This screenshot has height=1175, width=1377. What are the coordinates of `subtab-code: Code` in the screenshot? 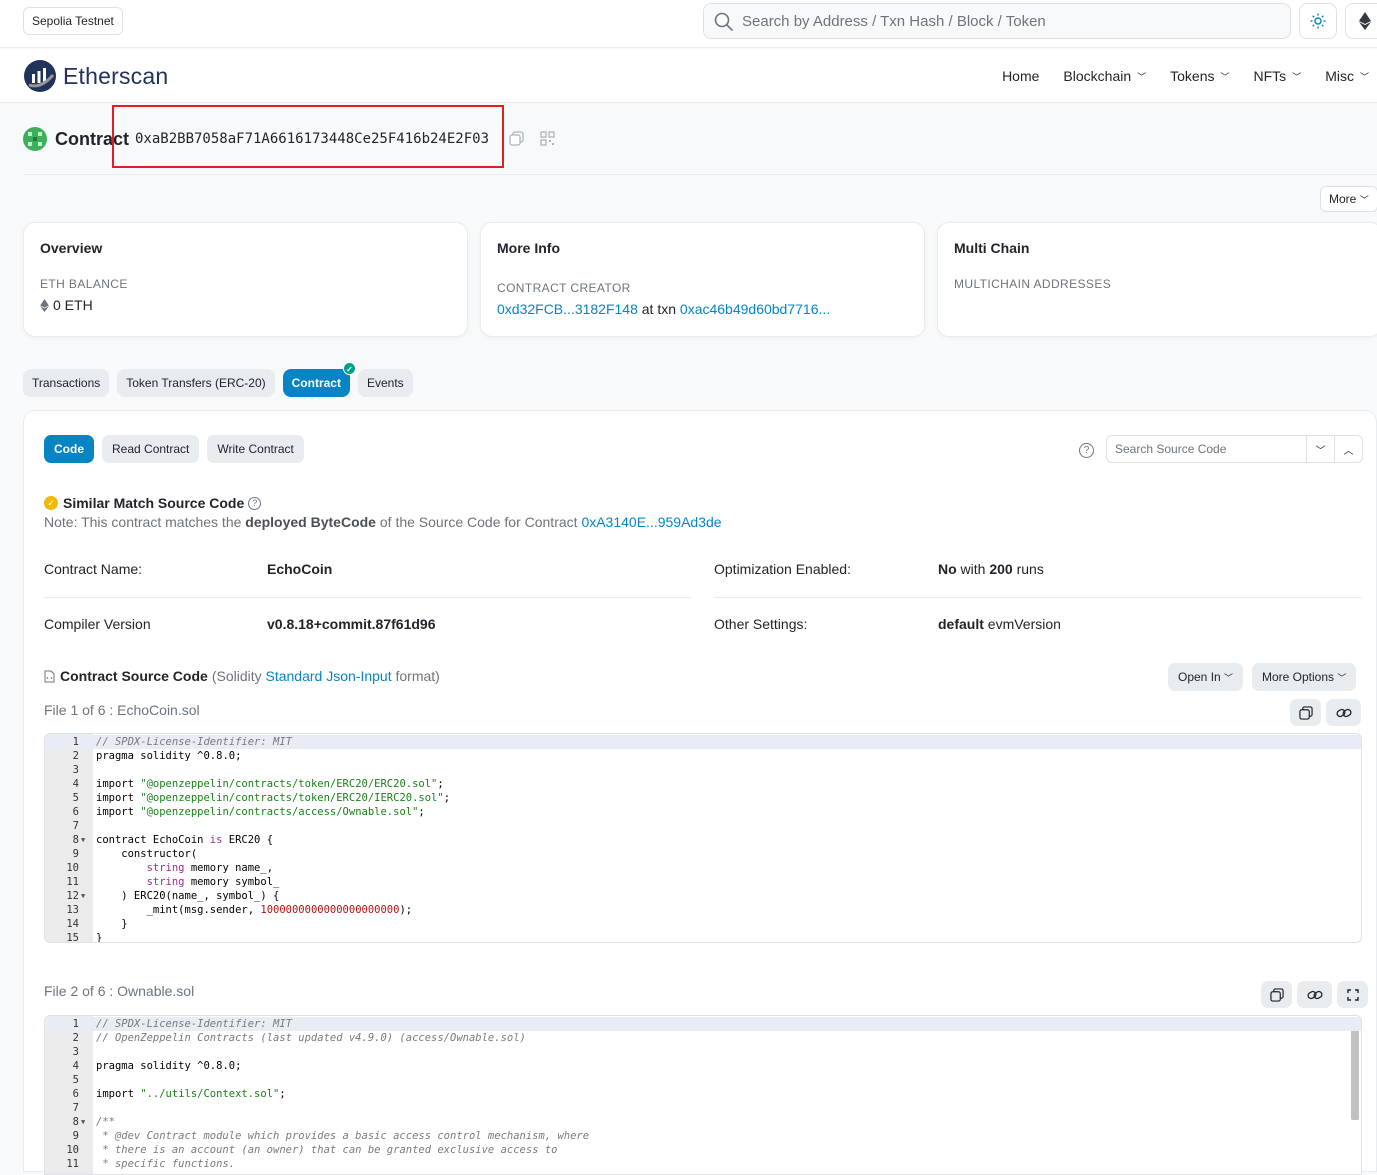 It's located at (69, 449).